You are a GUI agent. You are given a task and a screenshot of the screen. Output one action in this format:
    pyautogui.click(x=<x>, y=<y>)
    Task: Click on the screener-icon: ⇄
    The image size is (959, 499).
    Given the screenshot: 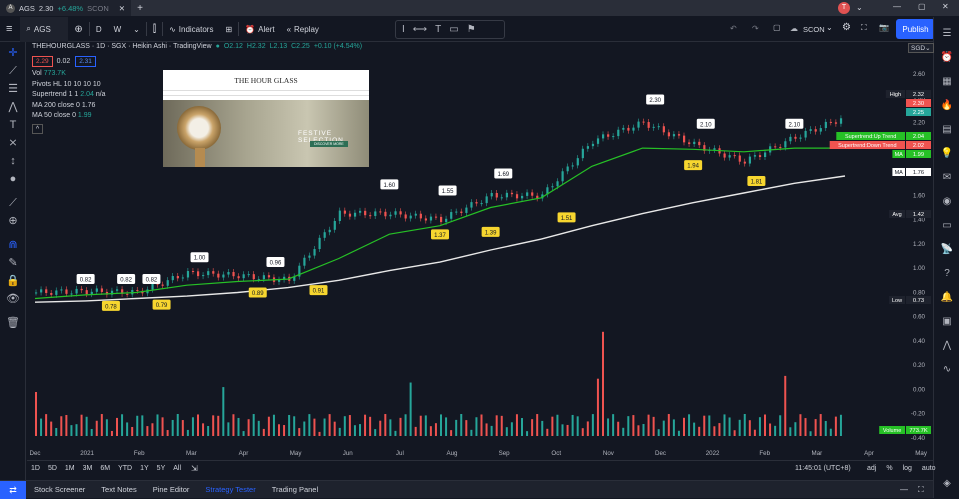 What is the action you would take?
    pyautogui.click(x=13, y=489)
    